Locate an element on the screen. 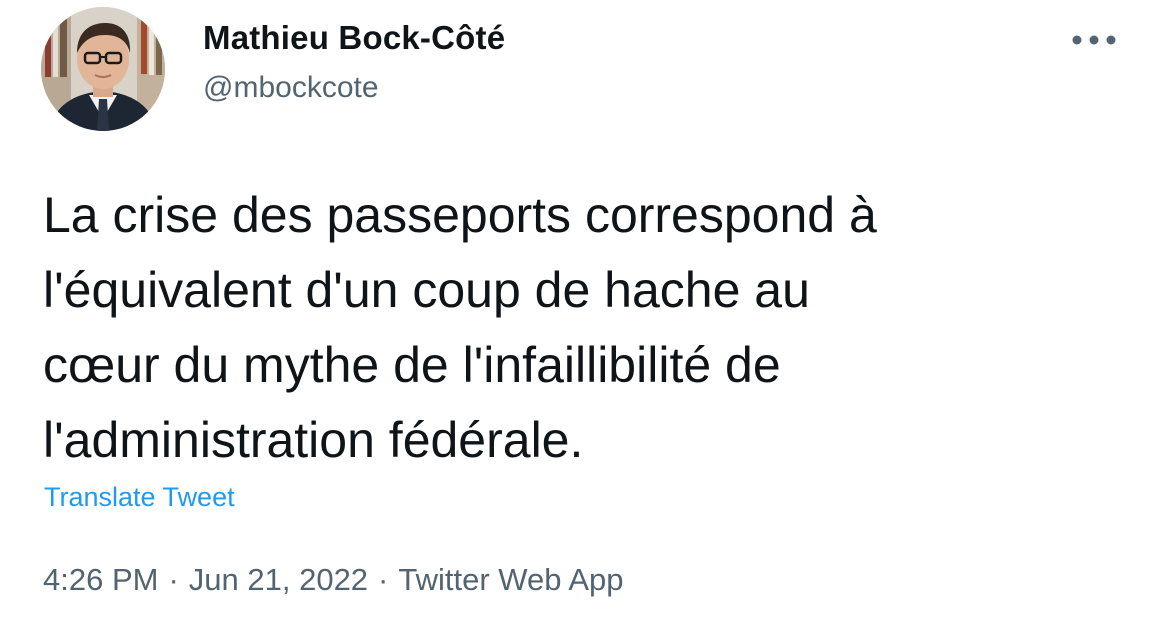  tweet-metadata: 4:26 PM · Jun 21, 2022 · Twitter Web App is located at coordinates (333, 580).